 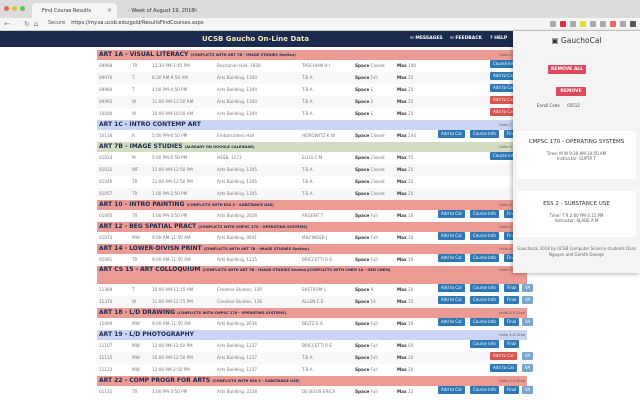 What do you see at coordinates (149, 269) in the screenshot?
I see `course-title: ART CS 15 - ART COLLOQUIUM` at bounding box center [149, 269].